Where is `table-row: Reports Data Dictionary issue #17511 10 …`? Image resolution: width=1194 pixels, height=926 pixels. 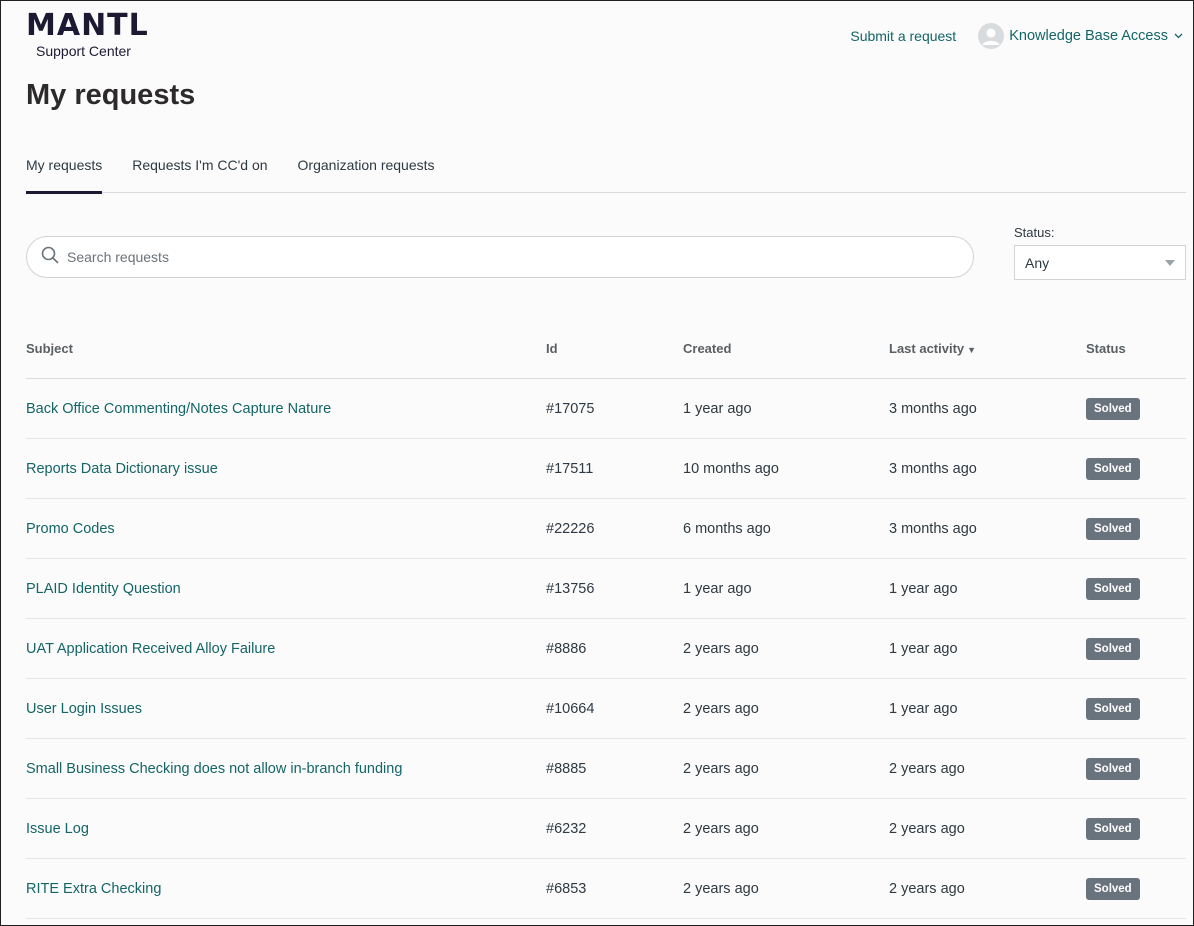
table-row: Reports Data Dictionary issue #17511 10 … is located at coordinates (606, 469).